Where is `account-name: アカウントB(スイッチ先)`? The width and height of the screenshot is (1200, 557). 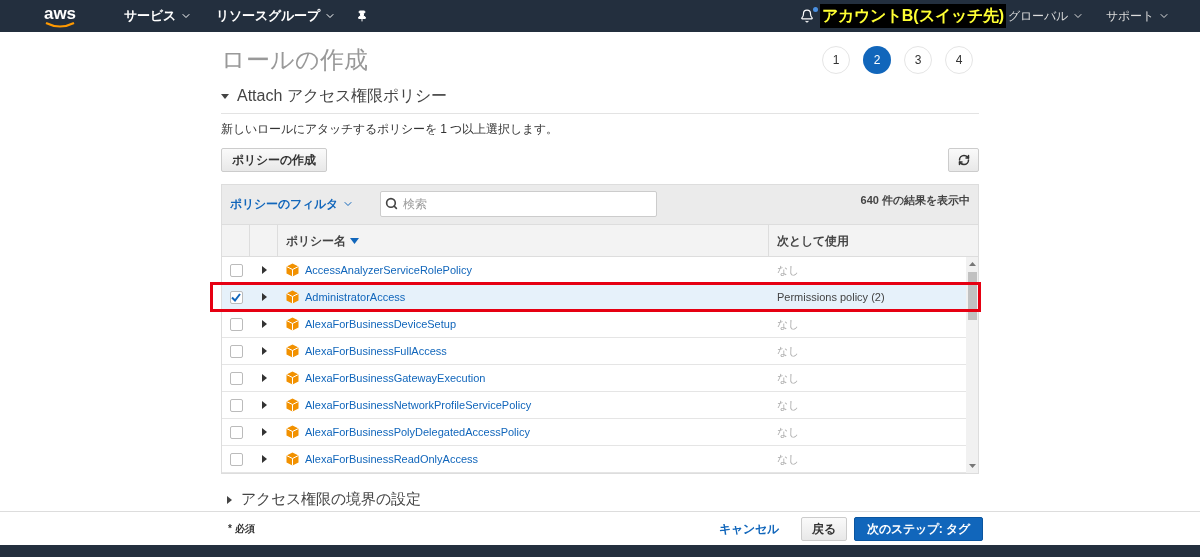
account-name: アカウントB(スイッチ先) is located at coordinates (912, 16).